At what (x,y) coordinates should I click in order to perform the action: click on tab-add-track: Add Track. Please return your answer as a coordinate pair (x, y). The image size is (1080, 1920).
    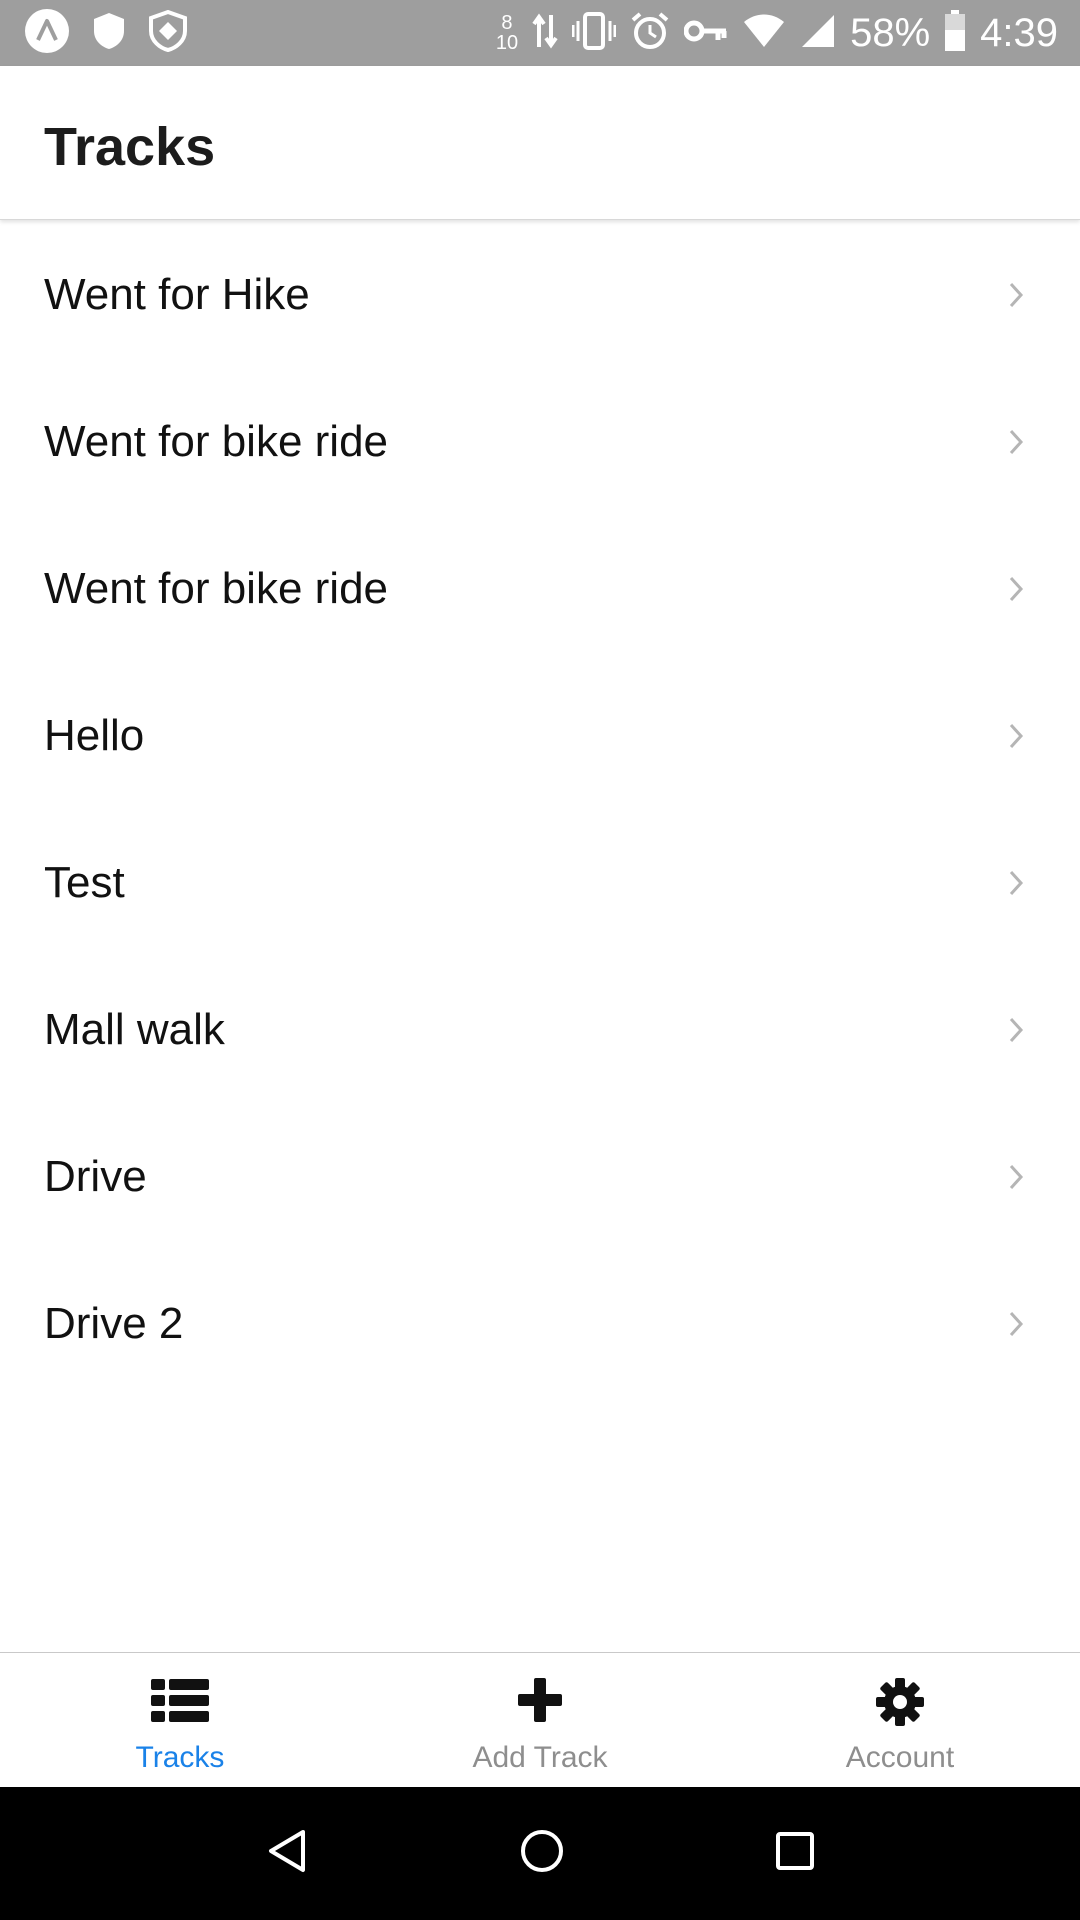
    Looking at the image, I should click on (540, 1720).